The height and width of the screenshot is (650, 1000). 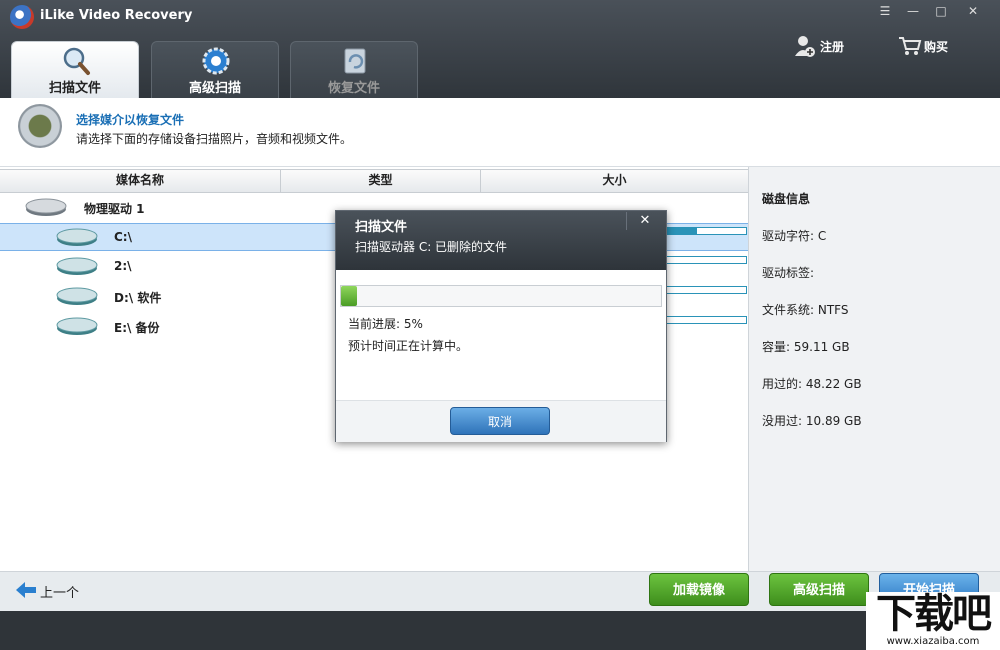 I want to click on page-title: 选择媒介以恢复文件, so click(x=130, y=120).